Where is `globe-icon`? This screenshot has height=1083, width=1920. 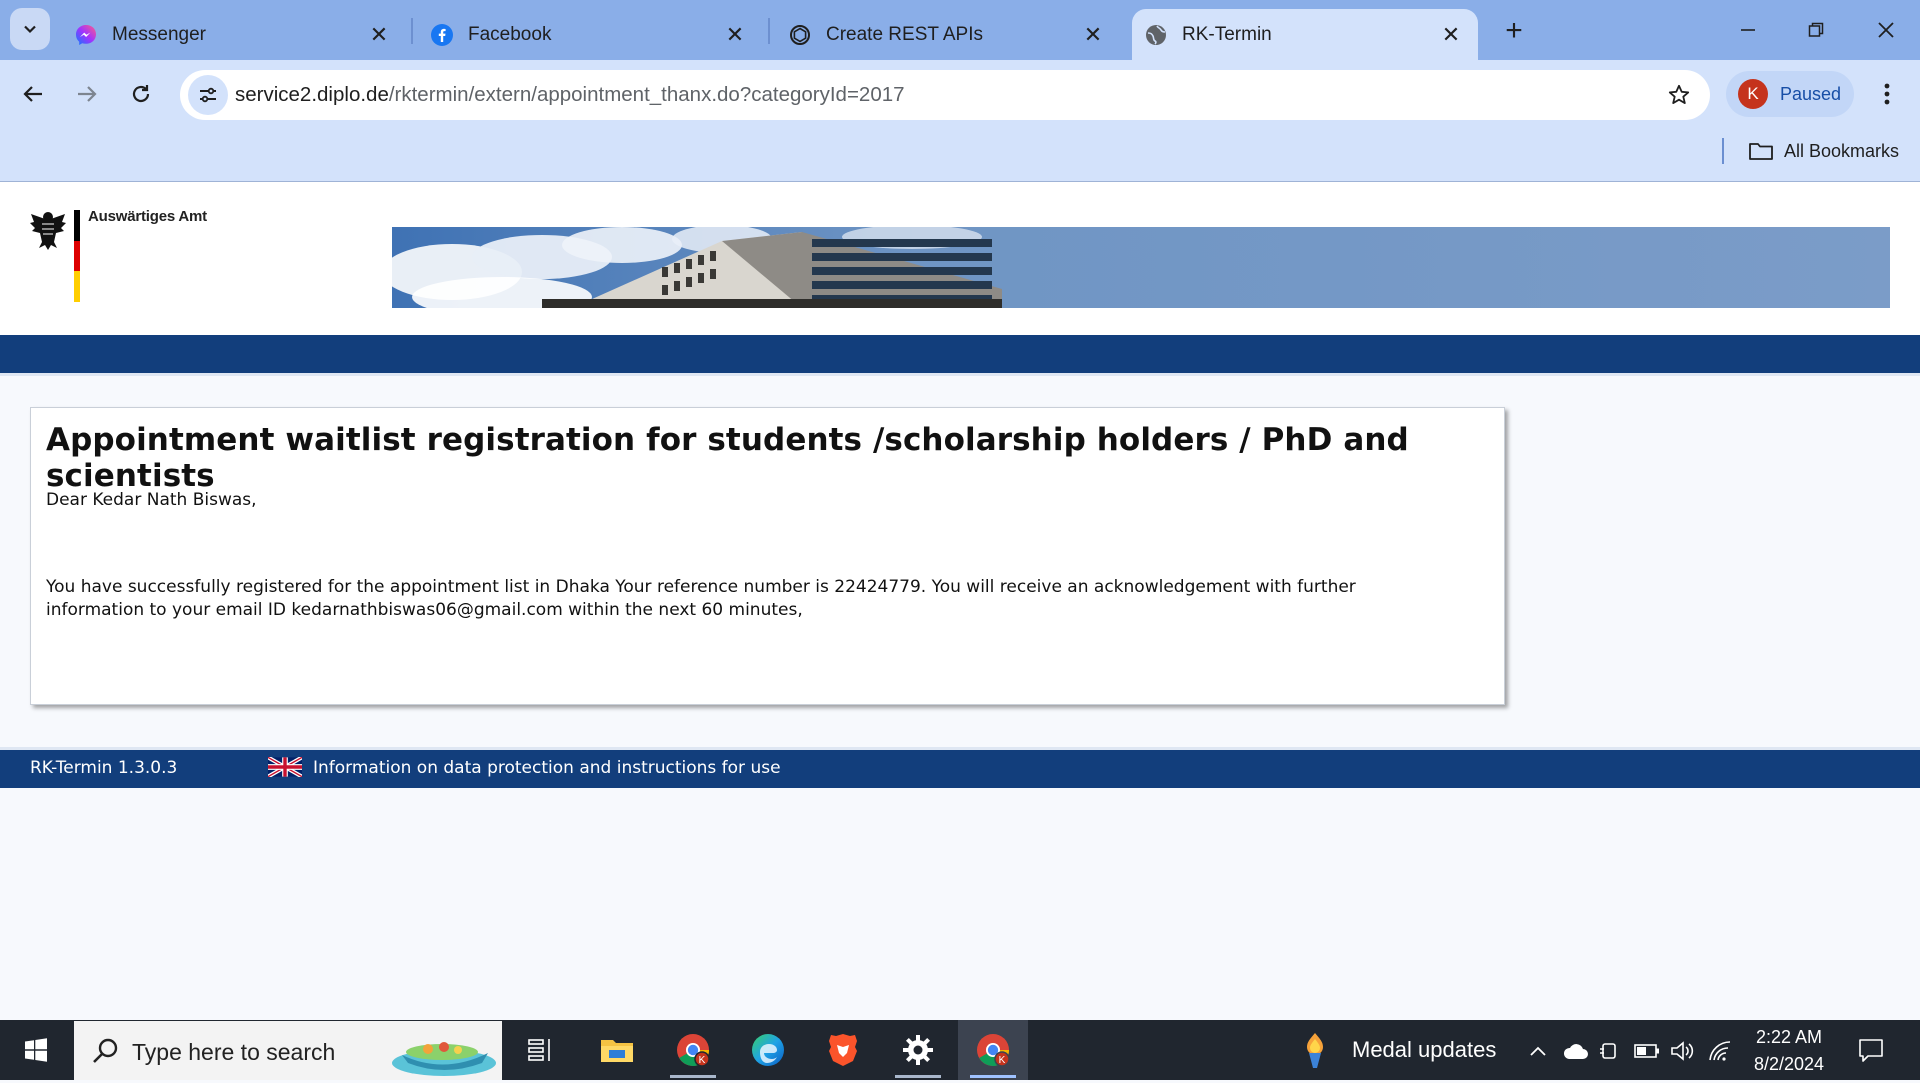 globe-icon is located at coordinates (1156, 35).